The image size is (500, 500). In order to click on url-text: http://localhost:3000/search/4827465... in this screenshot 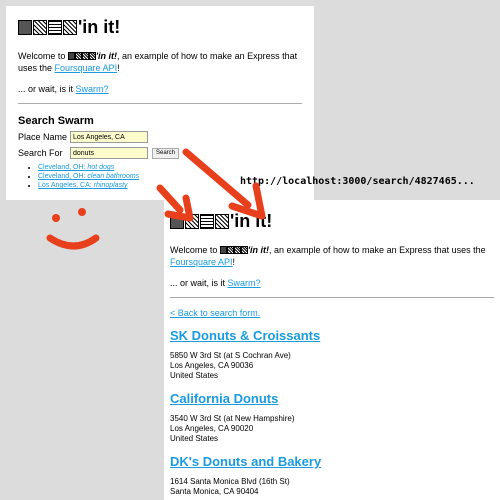, I will do `click(357, 181)`.